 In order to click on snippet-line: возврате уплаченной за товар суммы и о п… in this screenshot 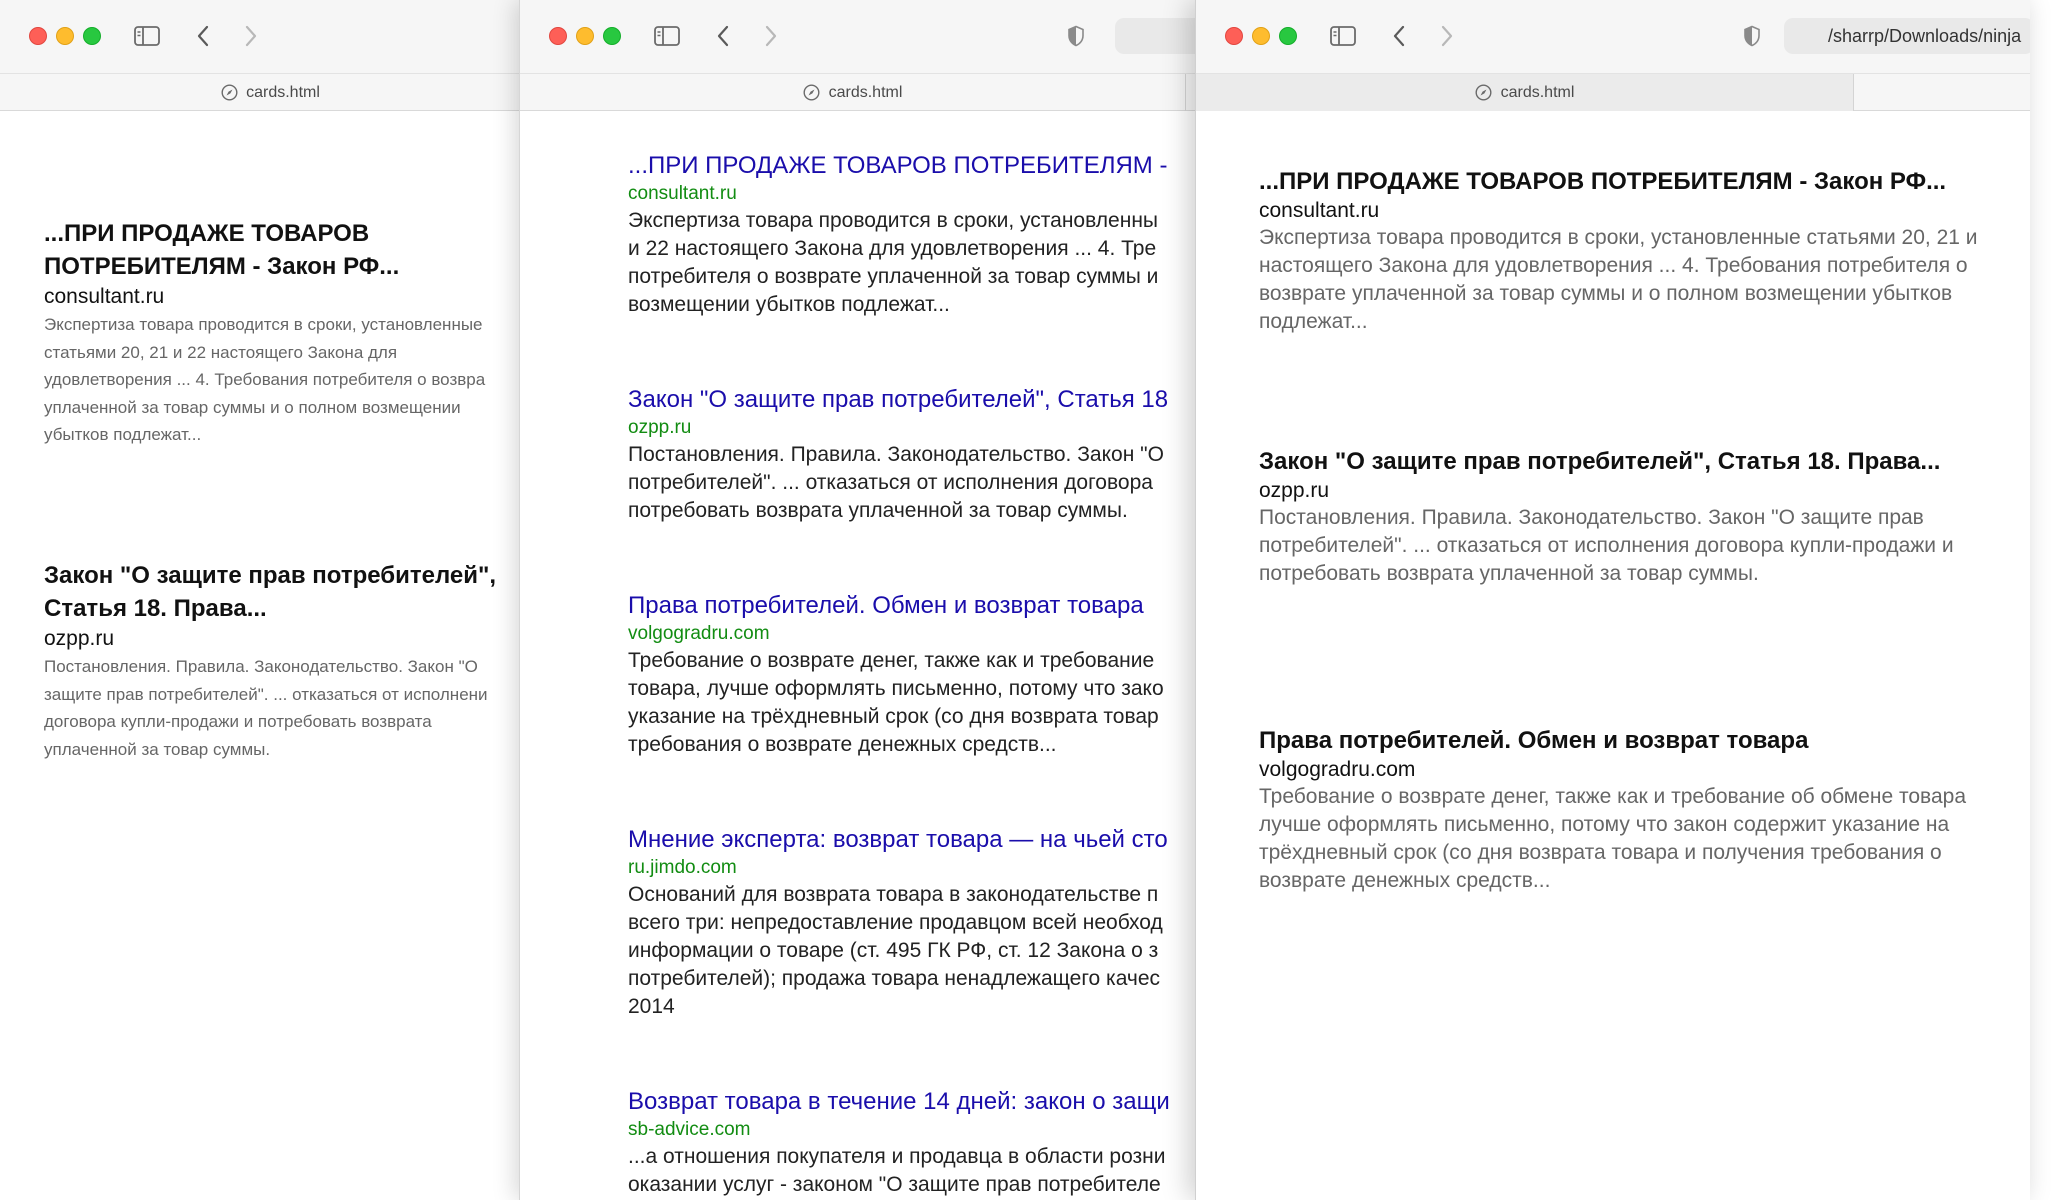, I will do `click(1606, 293)`.